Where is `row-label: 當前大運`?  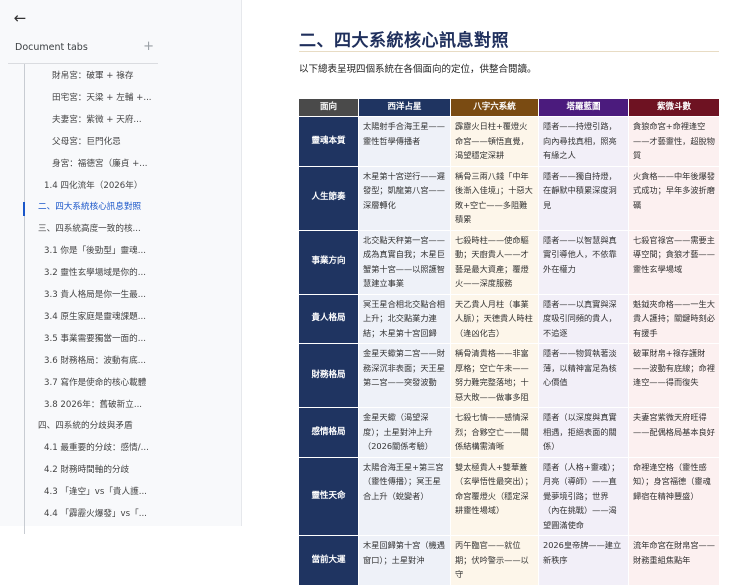 row-label: 當前大運 is located at coordinates (328, 560).